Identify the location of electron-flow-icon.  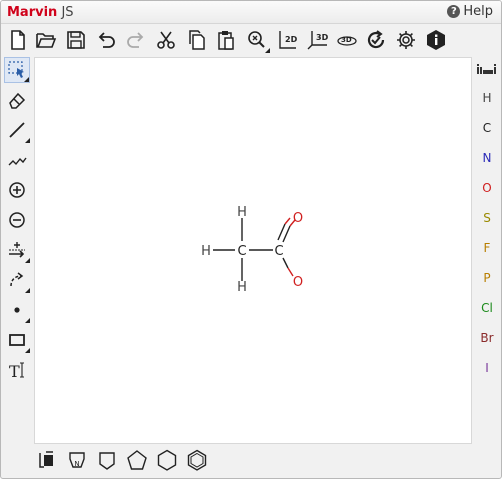
(17, 279).